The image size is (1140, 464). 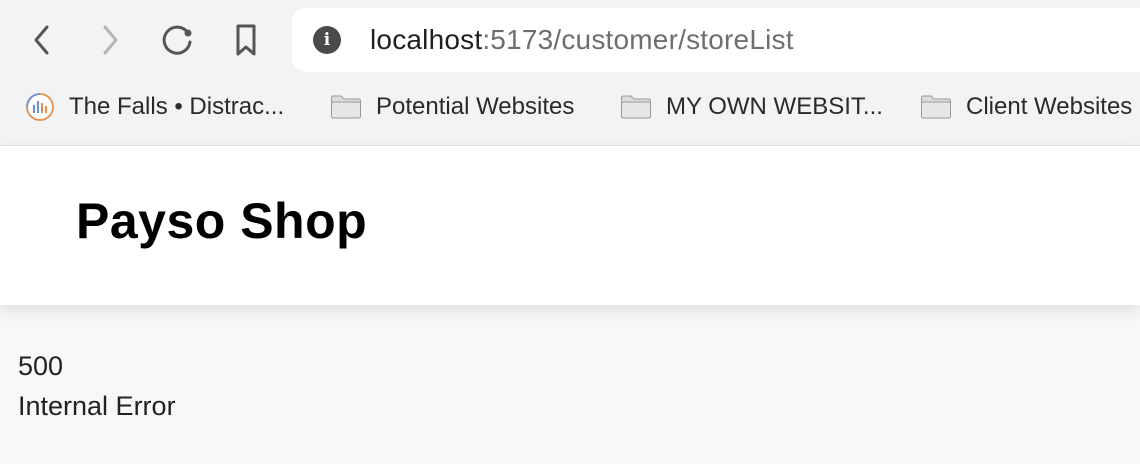 I want to click on chevron-right-icon, so click(x=110, y=40).